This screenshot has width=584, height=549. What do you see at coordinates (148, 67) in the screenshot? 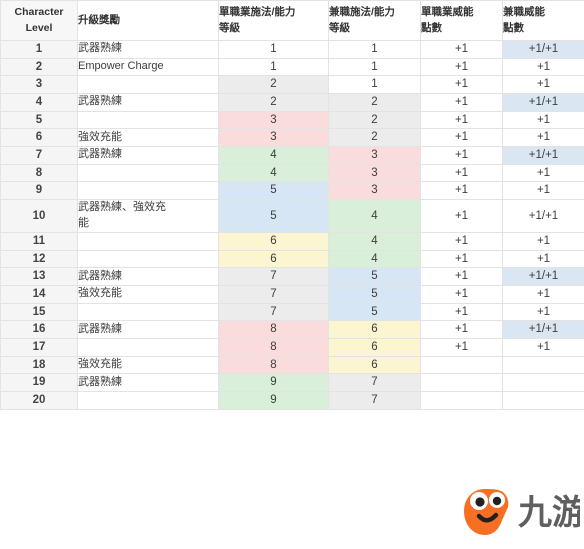
I see `cell-level-reward: Empower Charge` at bounding box center [148, 67].